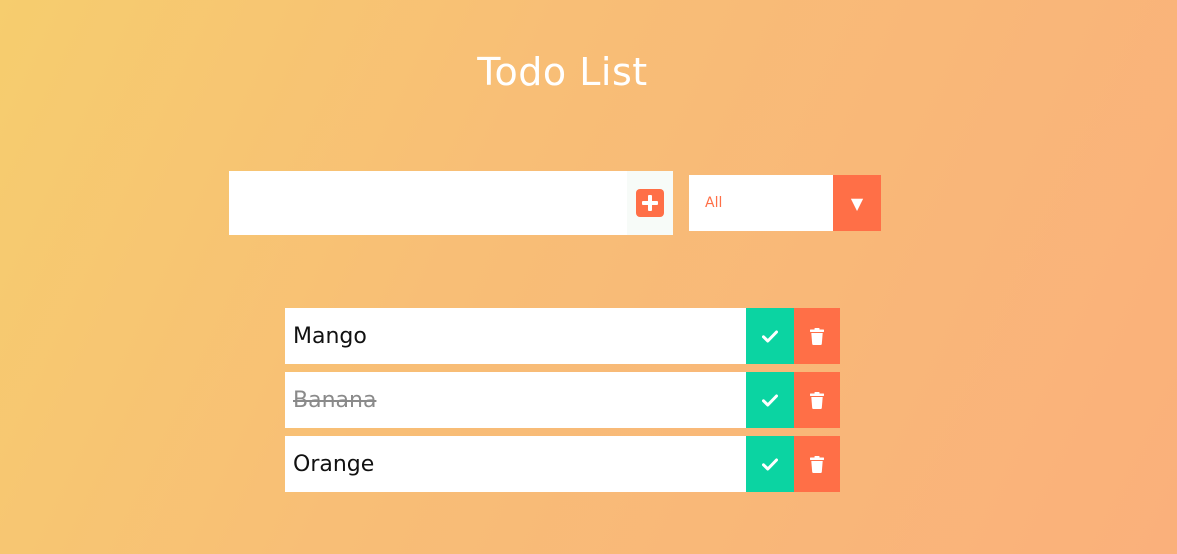 The image size is (1177, 554). I want to click on caret-down-icon: ▼, so click(857, 203).